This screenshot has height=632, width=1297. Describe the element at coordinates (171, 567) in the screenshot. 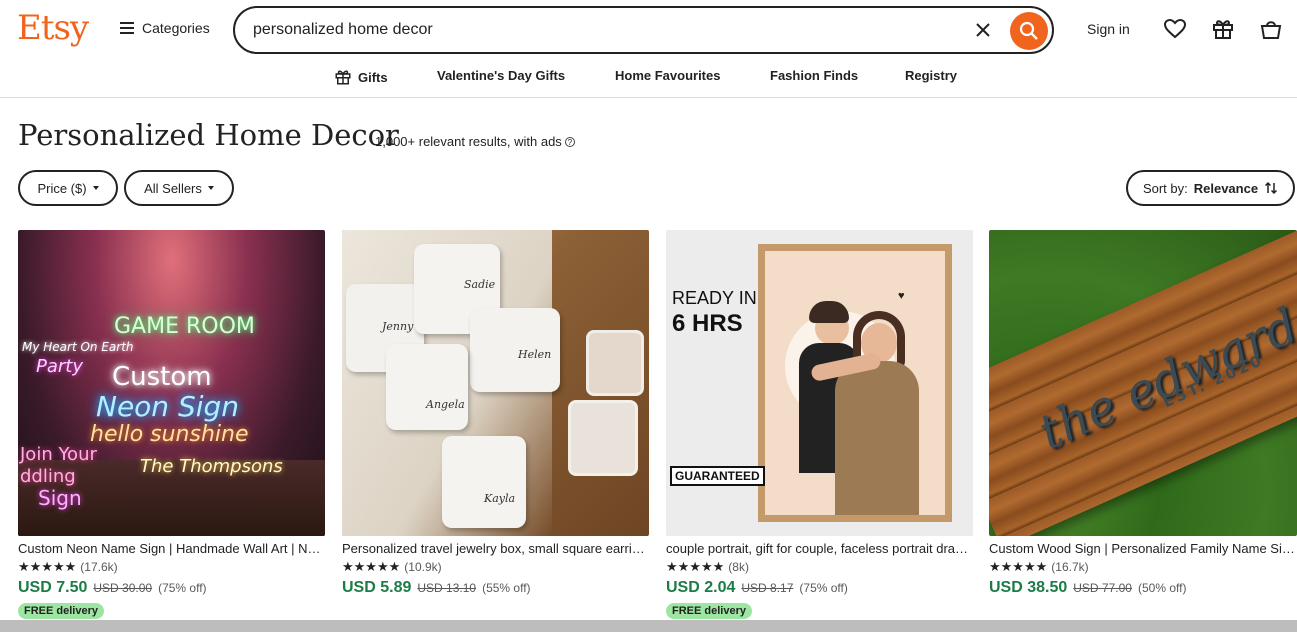

I see `listing-rating: ★★★★★ (17.6k)` at that location.